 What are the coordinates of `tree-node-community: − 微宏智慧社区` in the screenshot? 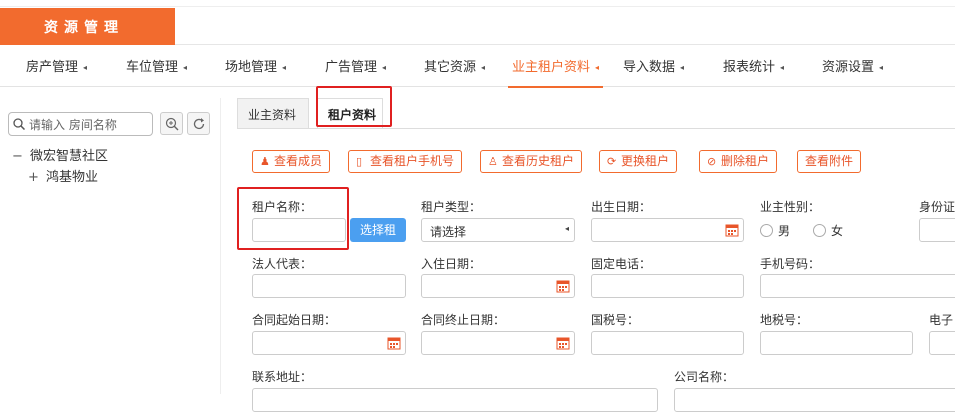 It's located at (60, 154).